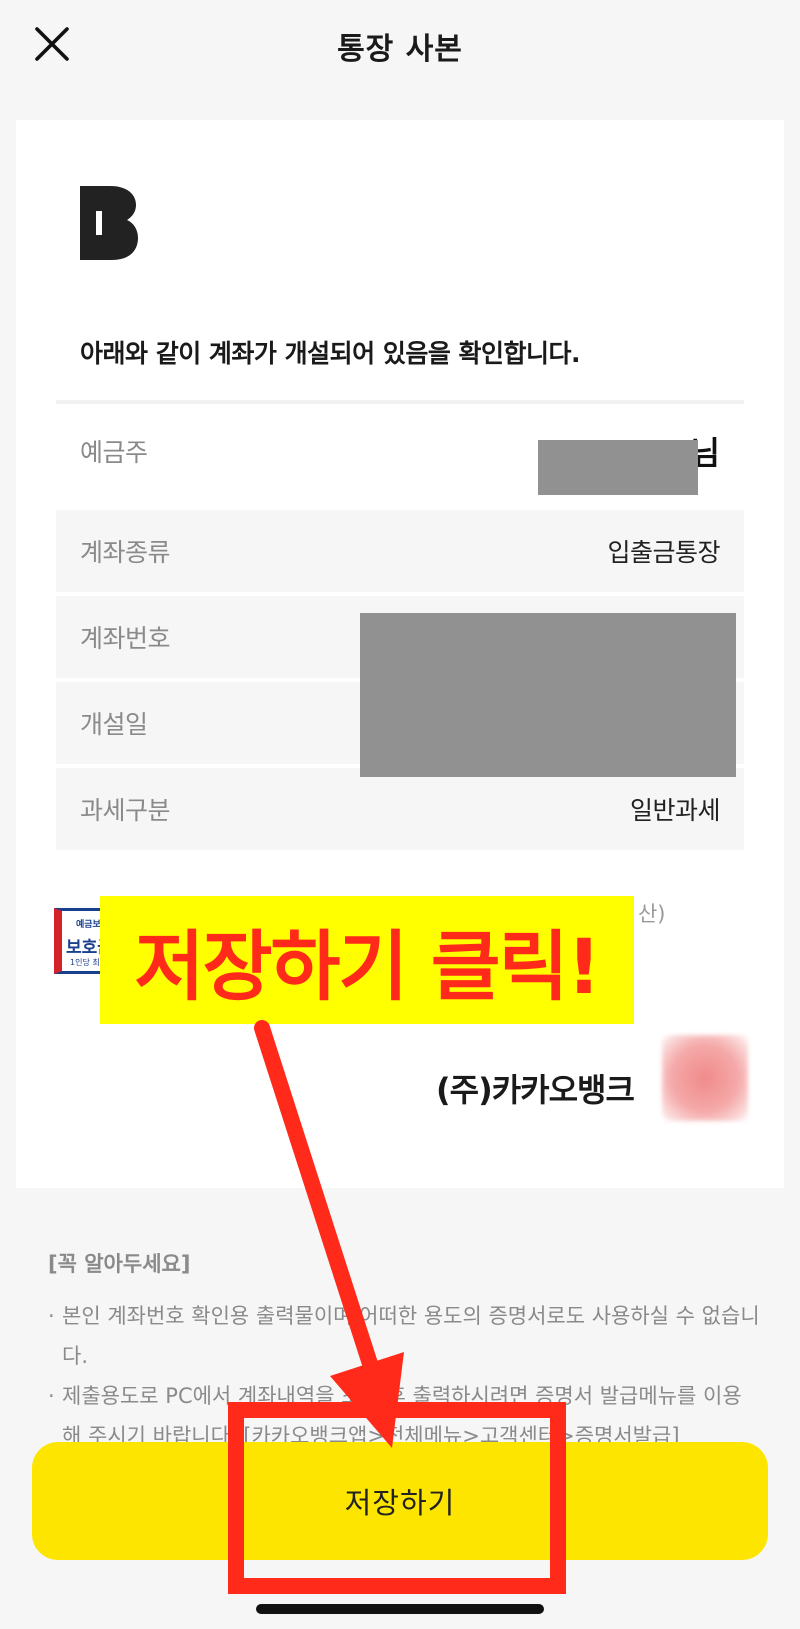  I want to click on page-title: 통장 사본, so click(400, 49).